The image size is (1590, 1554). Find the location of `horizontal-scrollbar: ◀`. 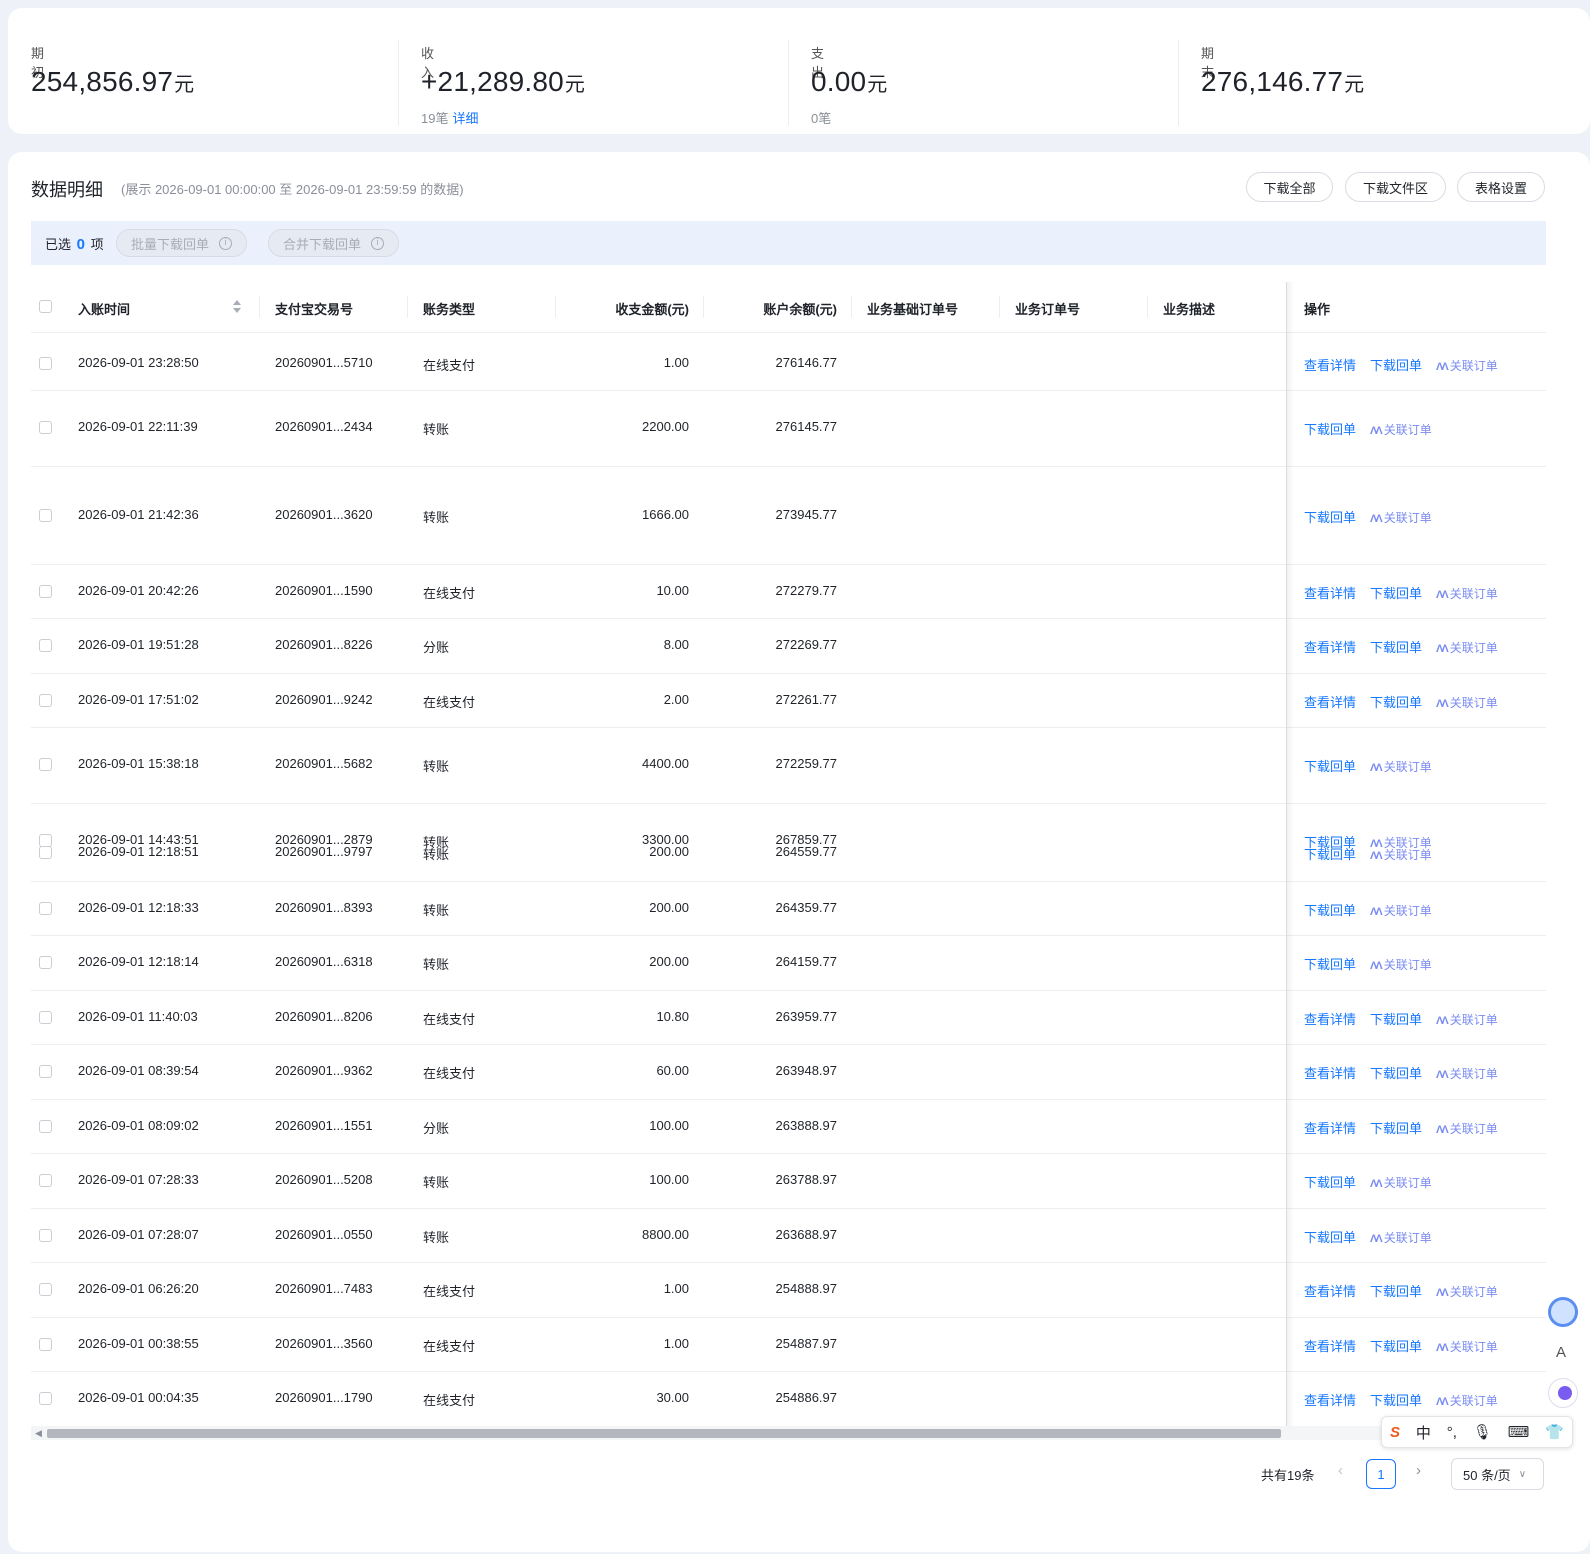

horizontal-scrollbar: ◀ is located at coordinates (788, 1433).